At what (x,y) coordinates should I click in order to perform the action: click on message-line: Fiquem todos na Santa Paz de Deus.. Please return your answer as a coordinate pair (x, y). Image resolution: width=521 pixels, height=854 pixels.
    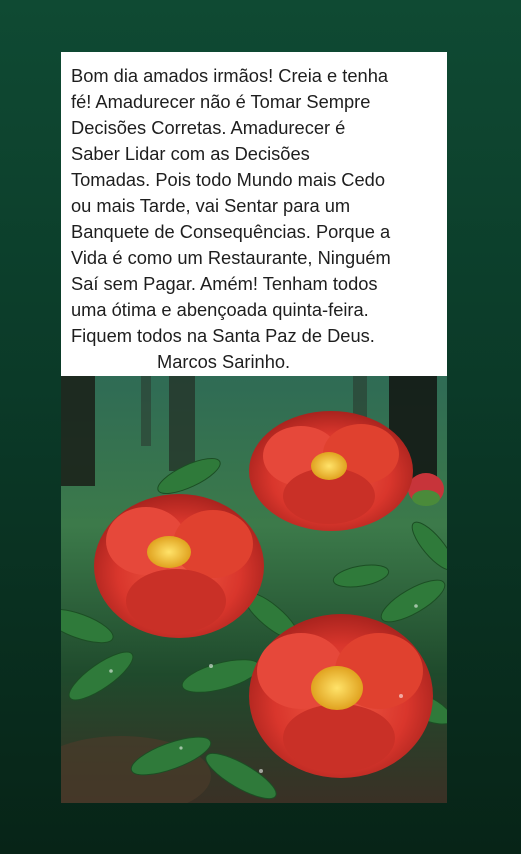
    Looking at the image, I should click on (223, 335).